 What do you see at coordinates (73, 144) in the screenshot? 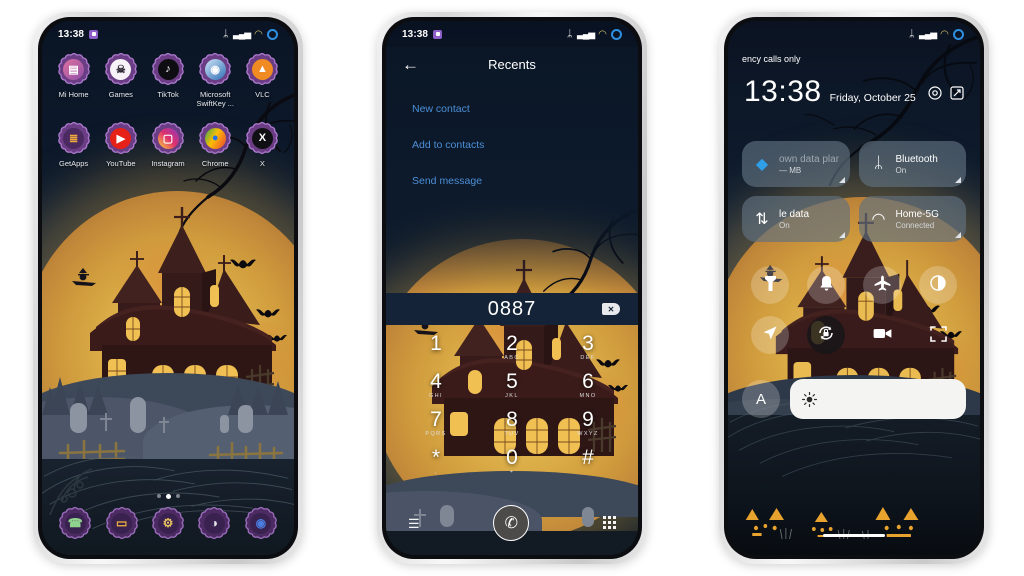
I see `app-icon-getapps: ≣ GetApps` at bounding box center [73, 144].